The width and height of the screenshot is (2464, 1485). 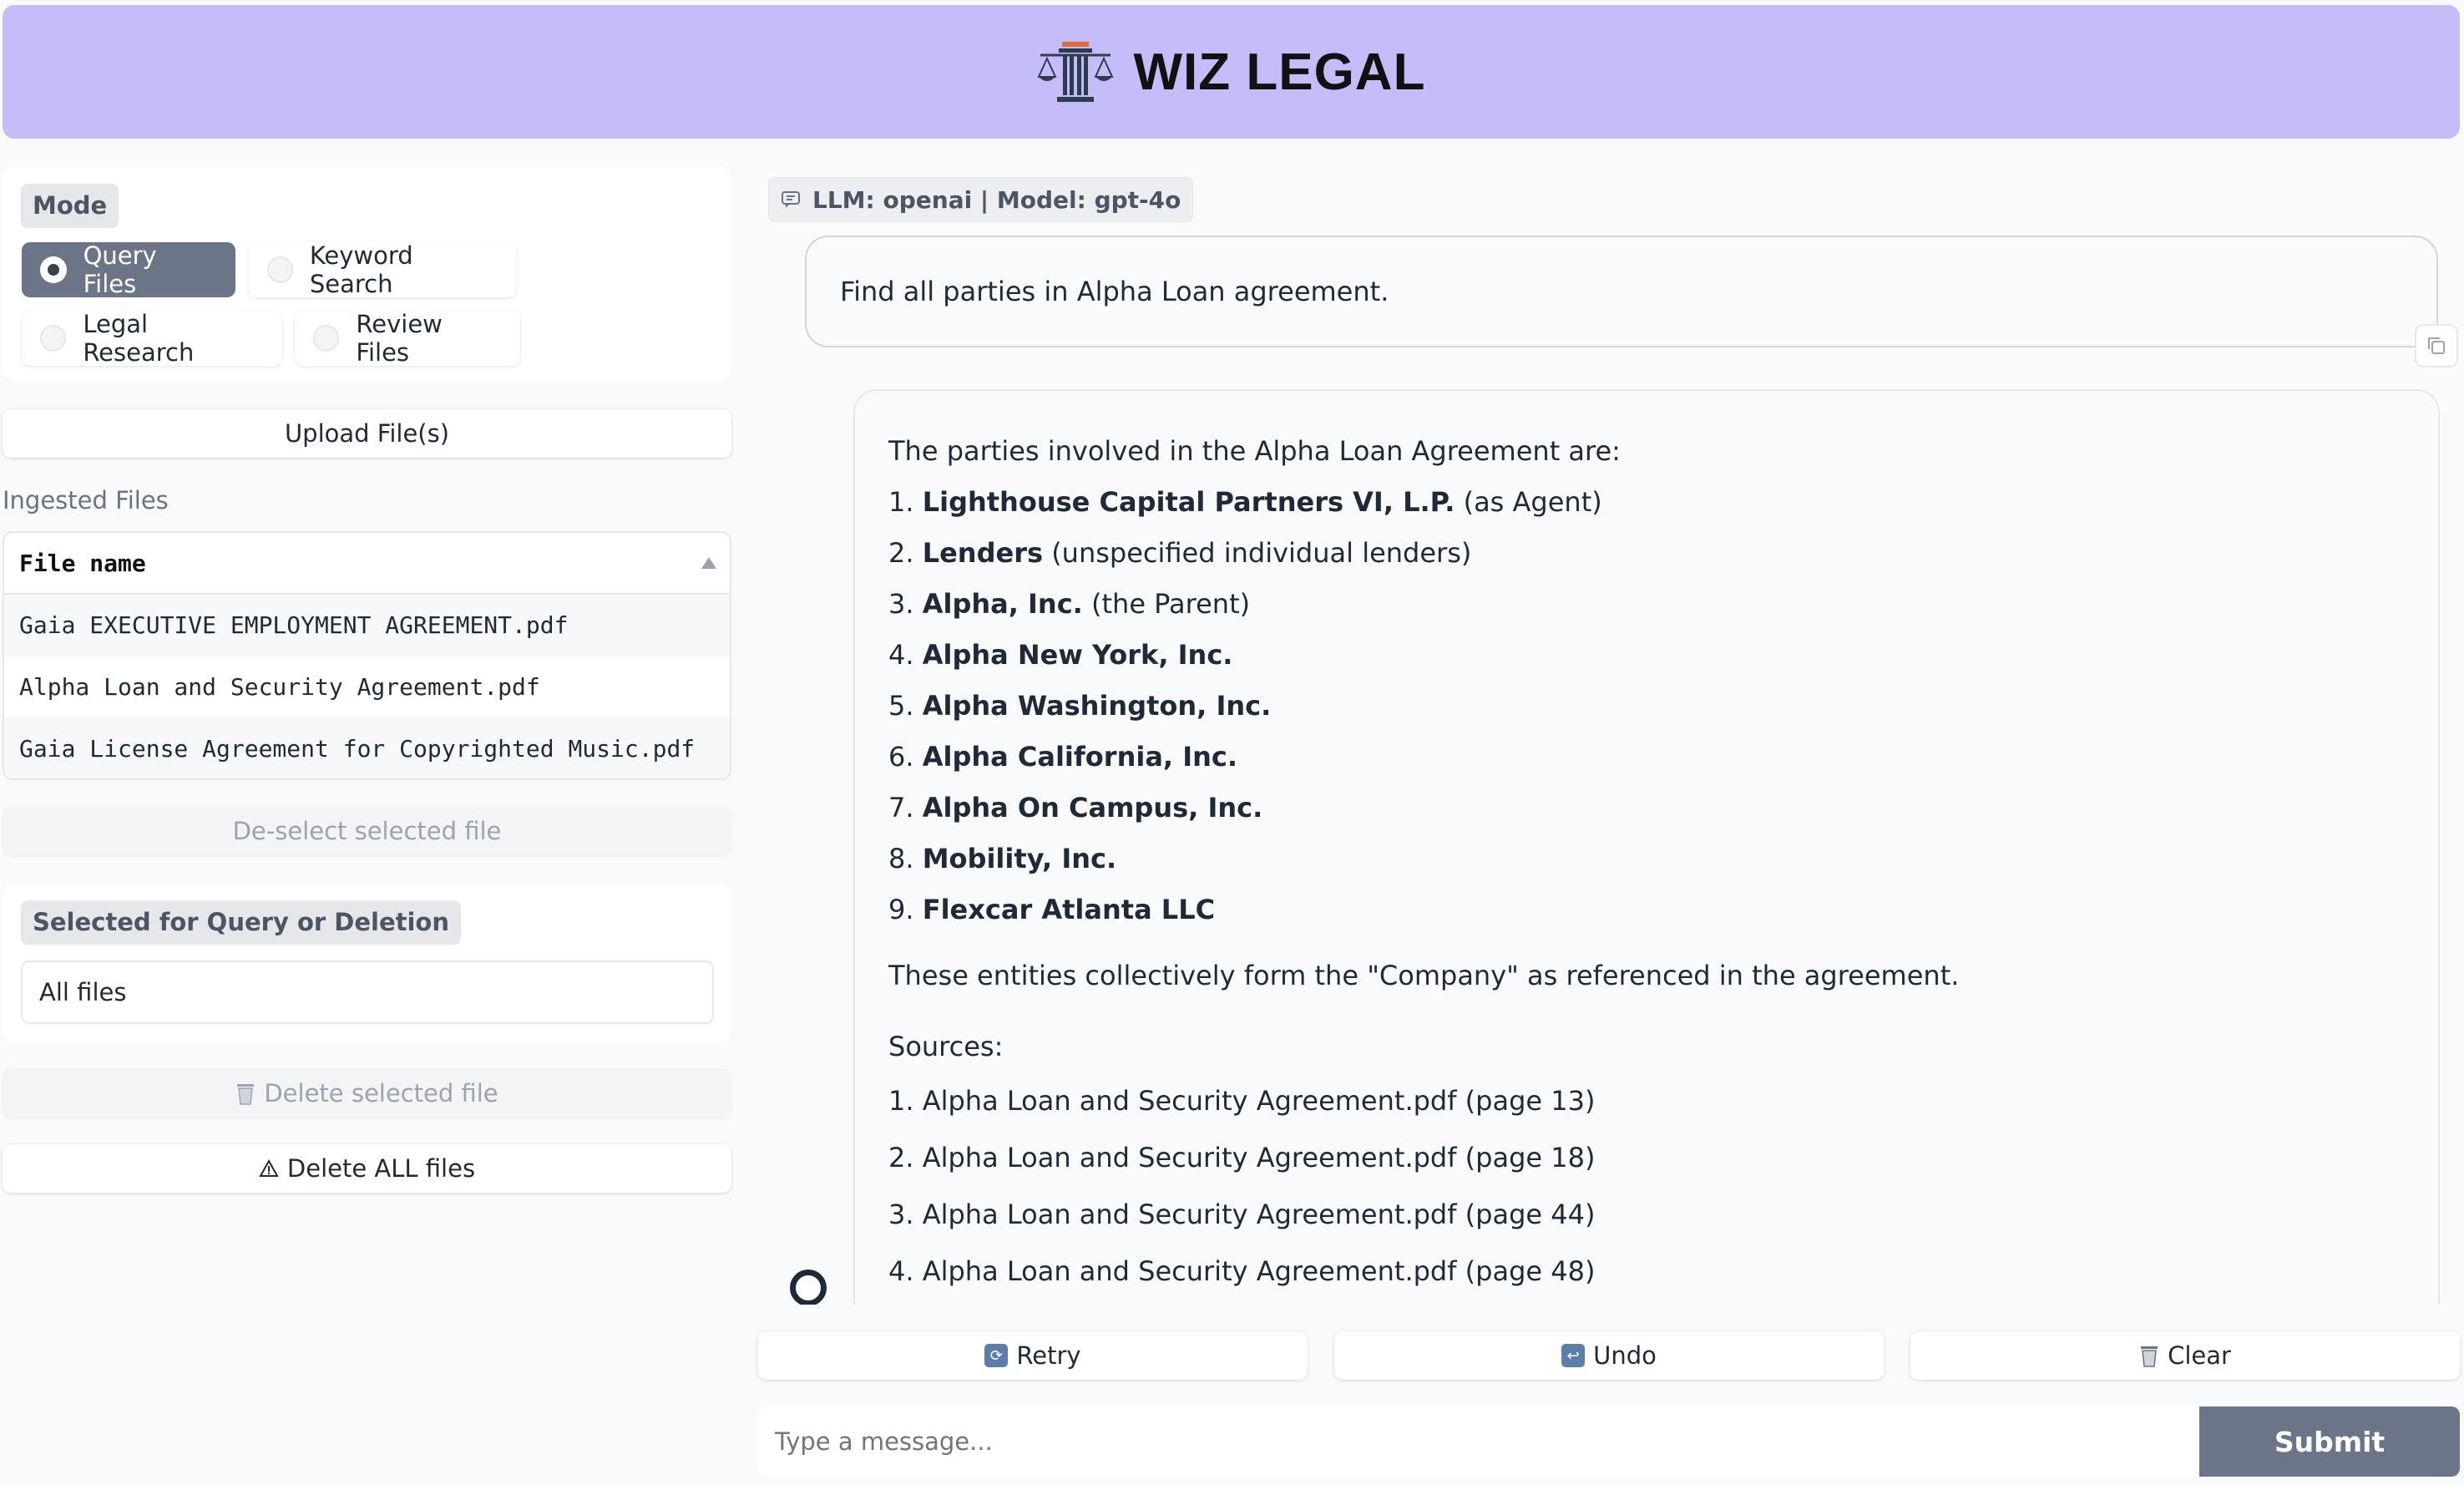 I want to click on courthouse-scales-icon, so click(x=1075, y=72).